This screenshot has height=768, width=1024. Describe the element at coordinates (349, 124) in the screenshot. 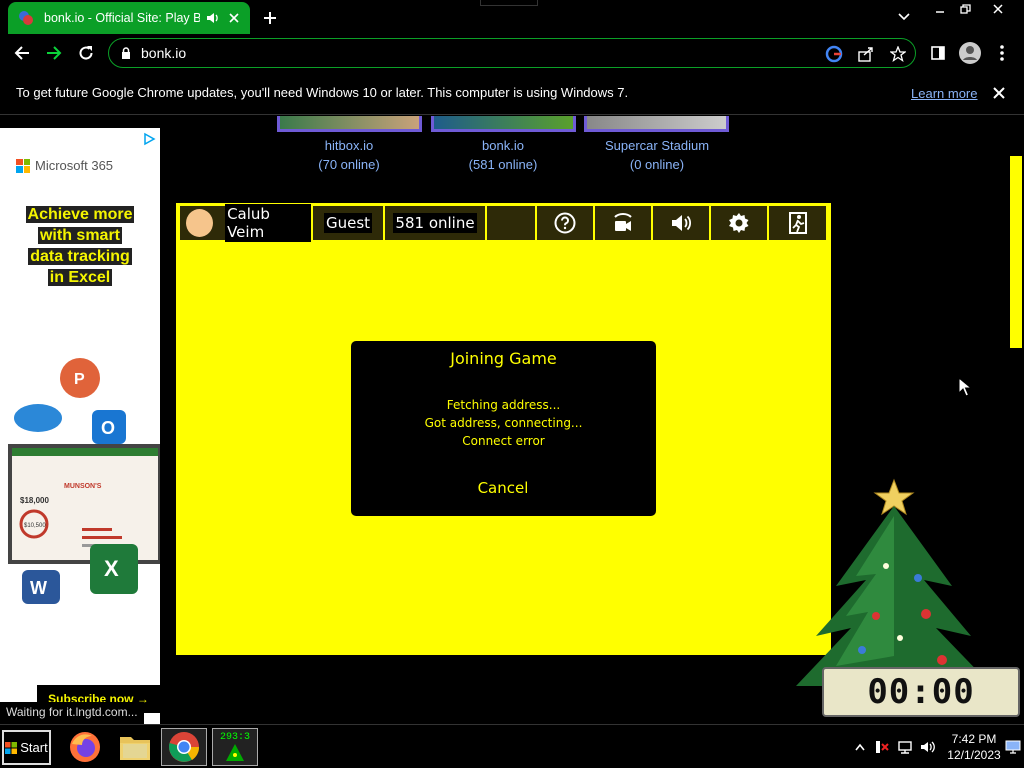

I see `game-thumbnail-hitbox` at that location.